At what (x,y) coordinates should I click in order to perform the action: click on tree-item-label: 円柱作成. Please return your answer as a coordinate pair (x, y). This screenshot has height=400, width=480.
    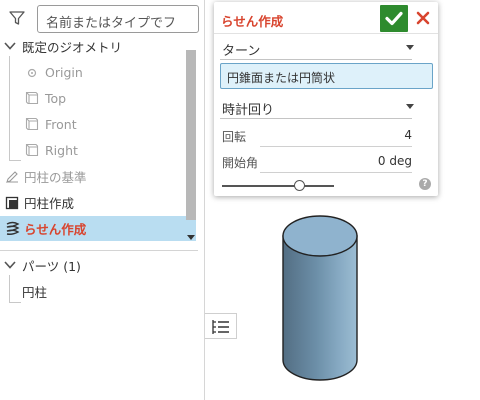
    Looking at the image, I should click on (49, 203).